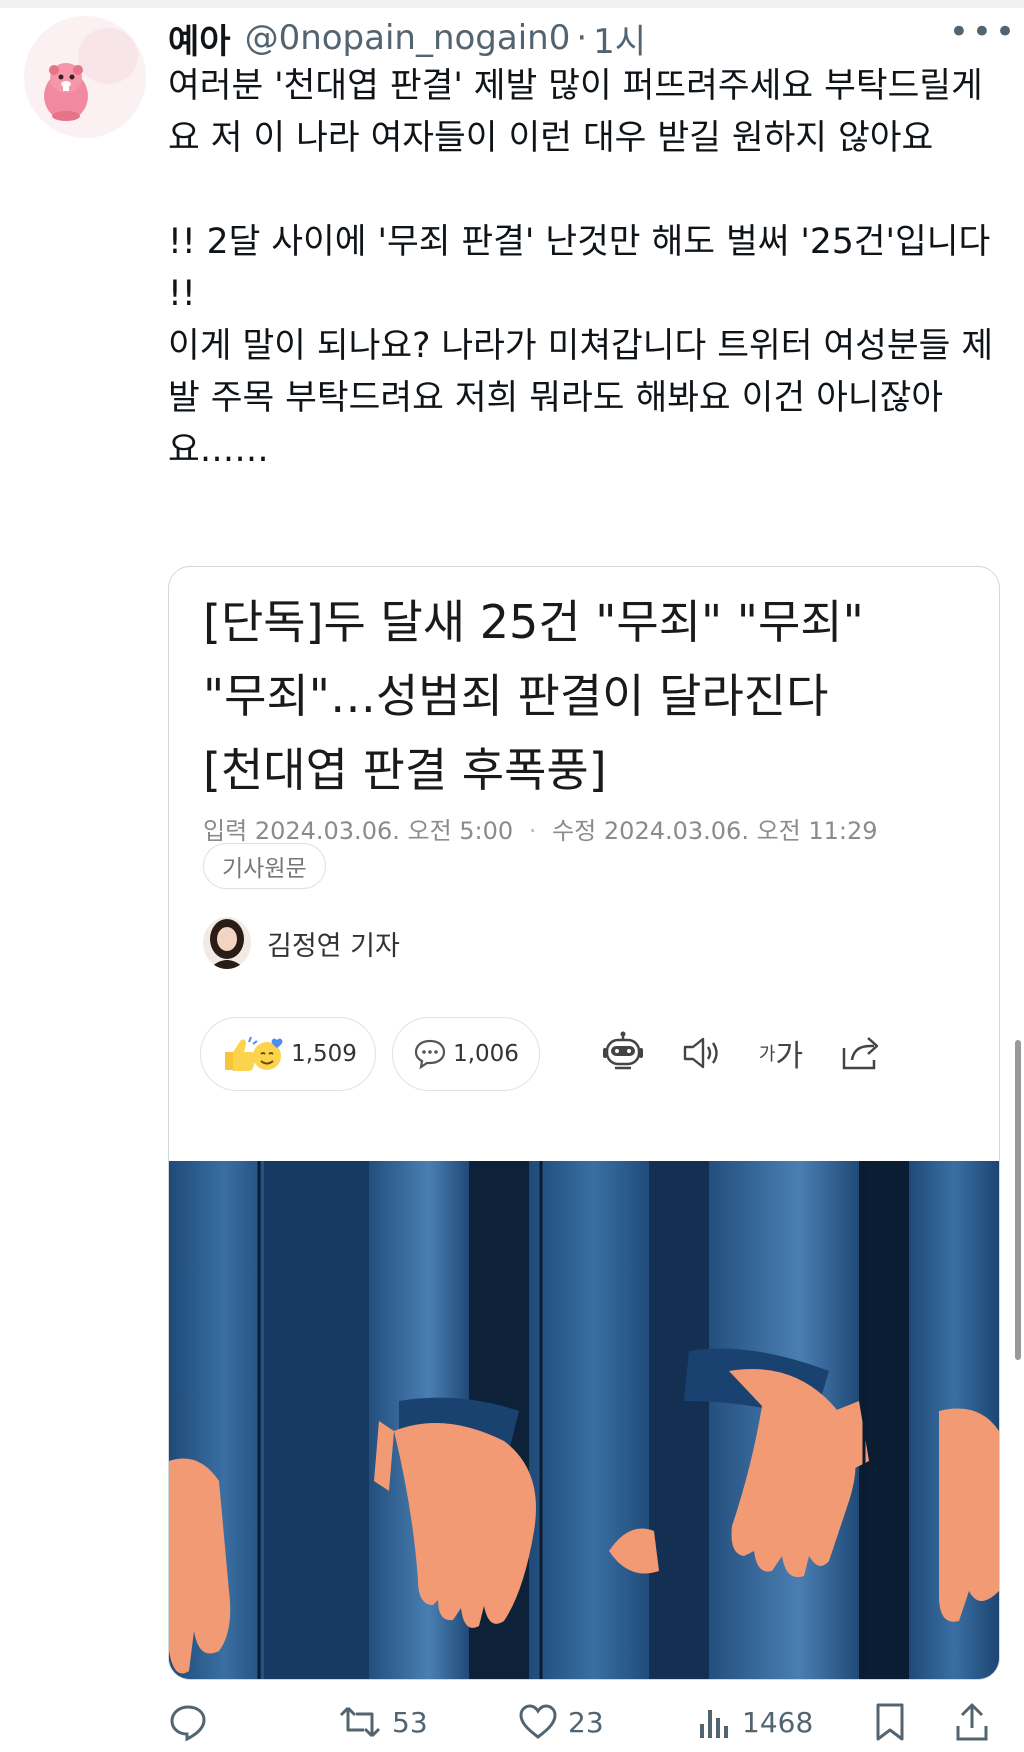 Image resolution: width=1024 pixels, height=1752 pixels. I want to click on tweet-time: 1시, so click(619, 38).